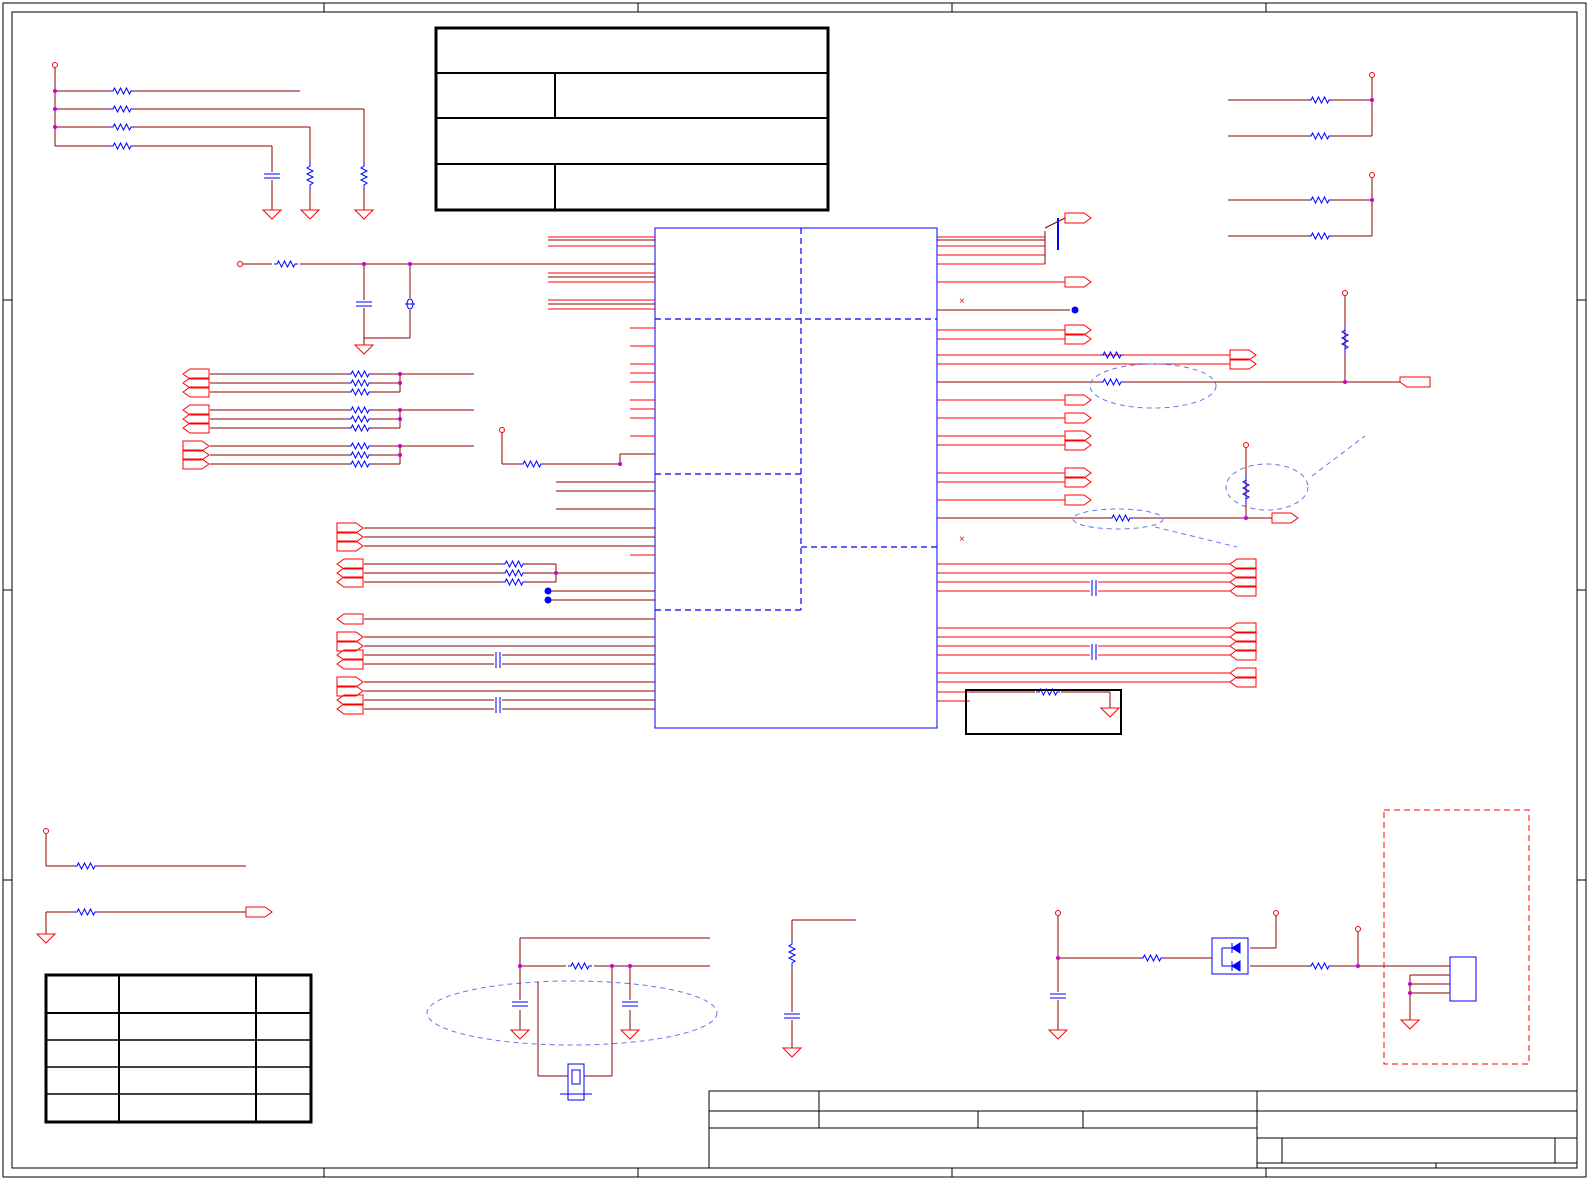  What do you see at coordinates (1083, 469) in the screenshot?
I see `ic-right-pins` at bounding box center [1083, 469].